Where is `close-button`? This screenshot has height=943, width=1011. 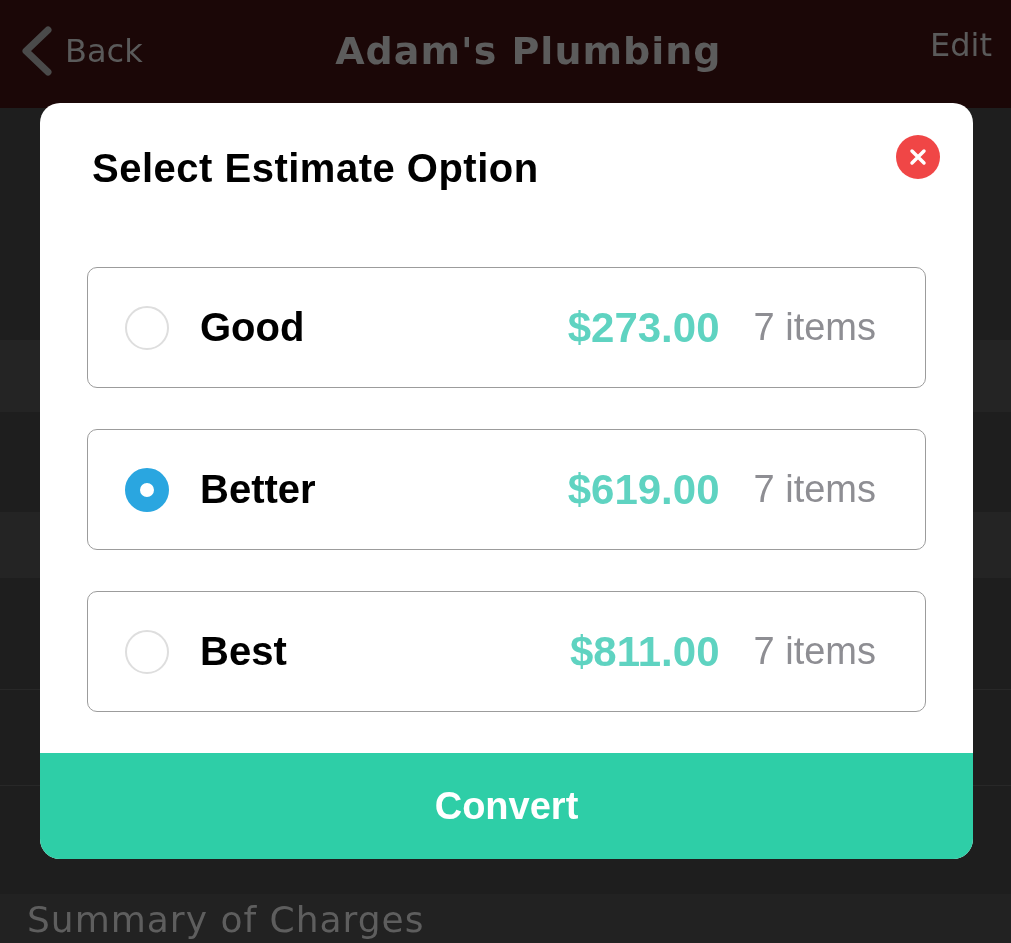
close-button is located at coordinates (918, 157).